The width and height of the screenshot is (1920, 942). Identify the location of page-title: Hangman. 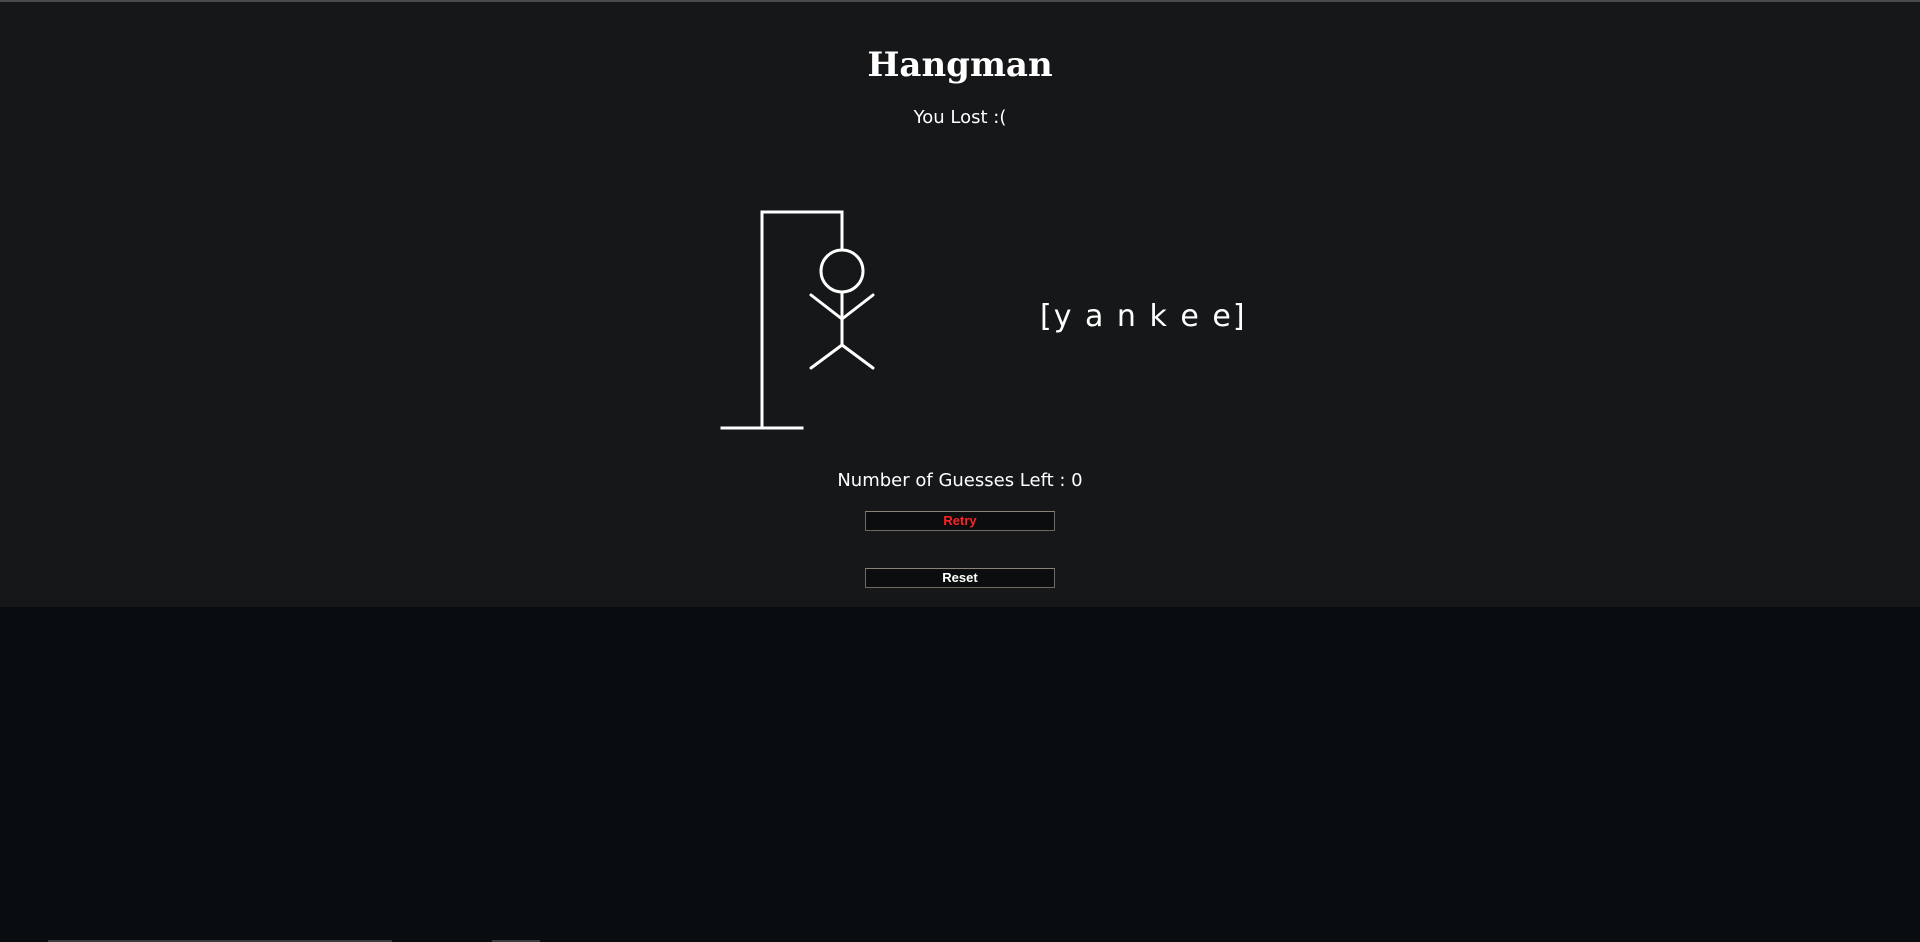
(960, 65).